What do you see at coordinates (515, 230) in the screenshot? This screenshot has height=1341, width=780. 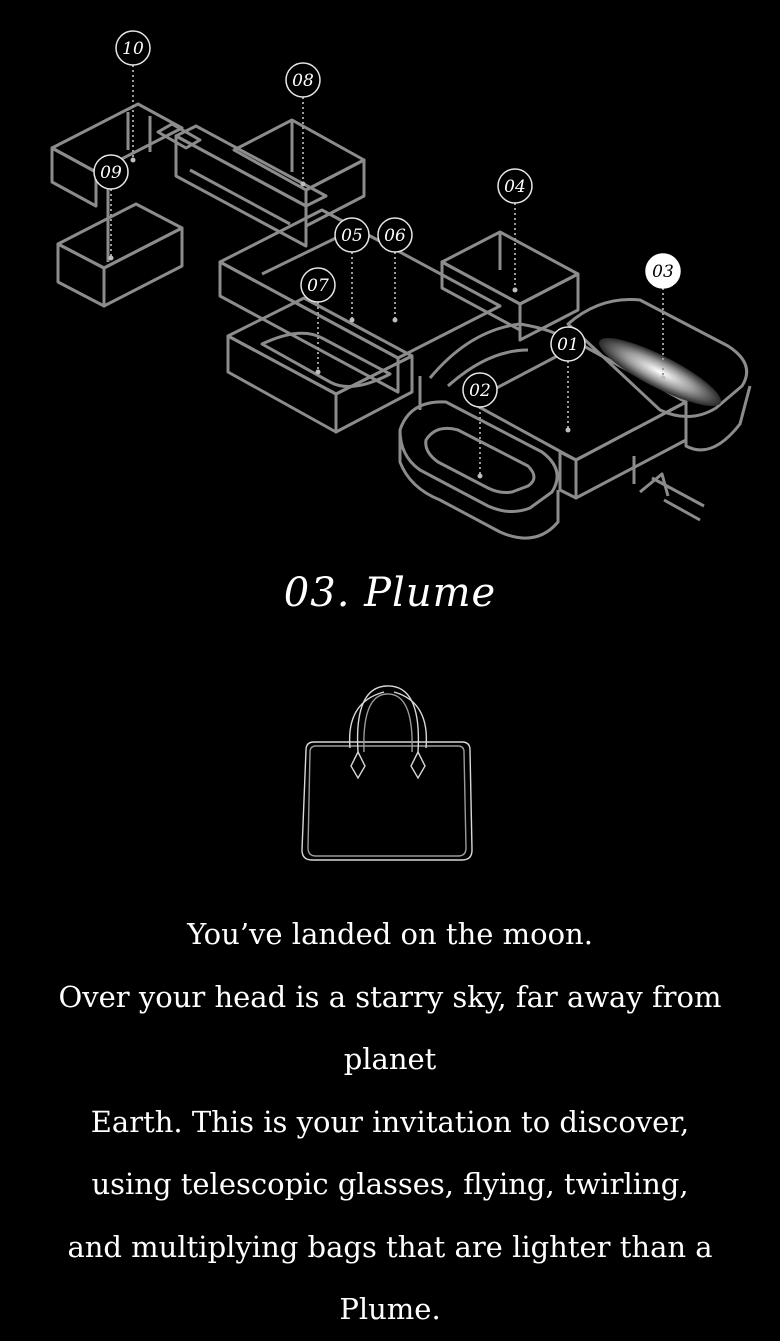 I see `room-marker-04: 04` at bounding box center [515, 230].